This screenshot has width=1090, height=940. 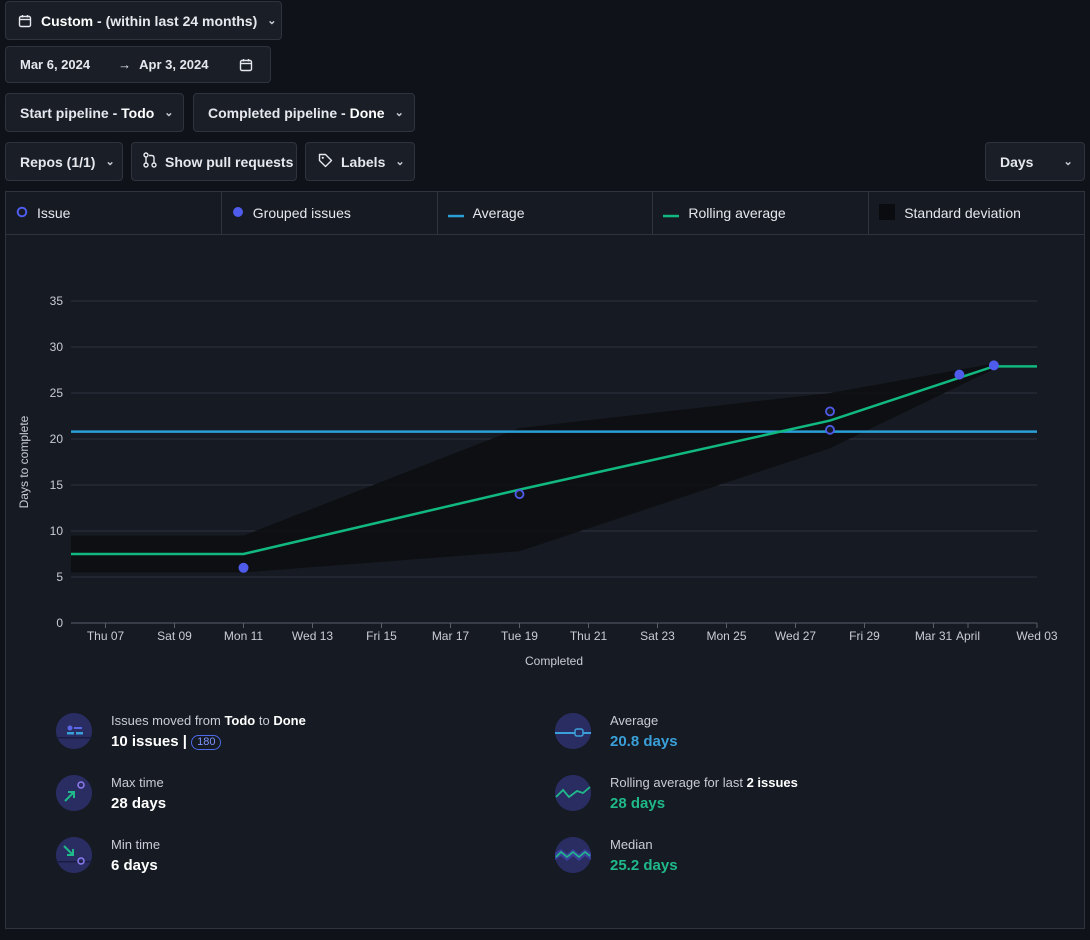 I want to click on rolling-average-label: Rolling average for last 2 issues, so click(x=704, y=783).